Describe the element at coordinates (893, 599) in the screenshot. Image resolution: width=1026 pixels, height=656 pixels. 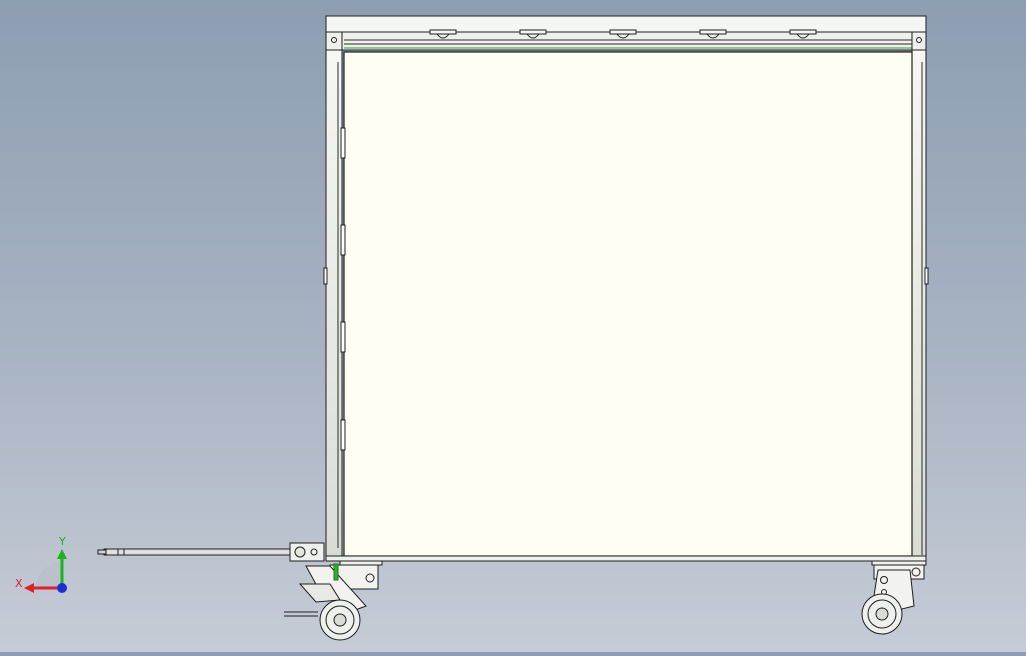
I see `caster-wheel-right` at that location.